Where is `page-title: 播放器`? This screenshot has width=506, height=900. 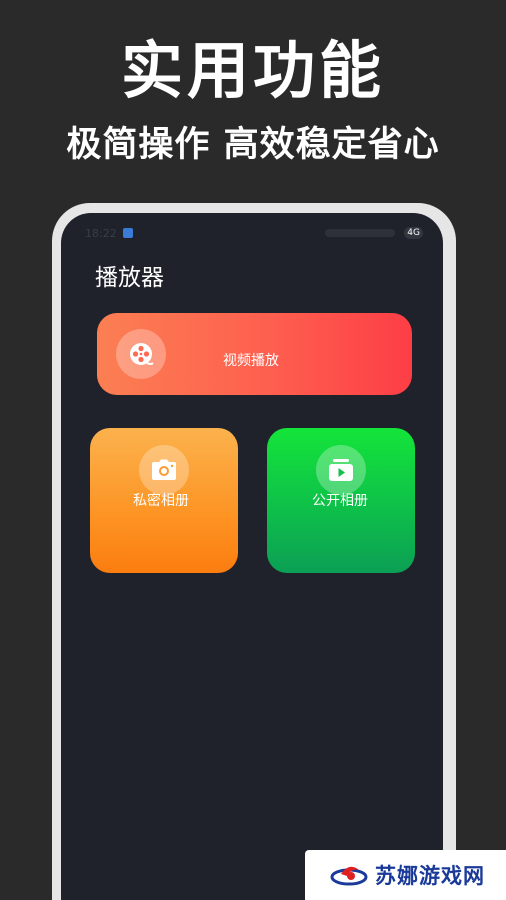
page-title: 播放器 is located at coordinates (129, 278).